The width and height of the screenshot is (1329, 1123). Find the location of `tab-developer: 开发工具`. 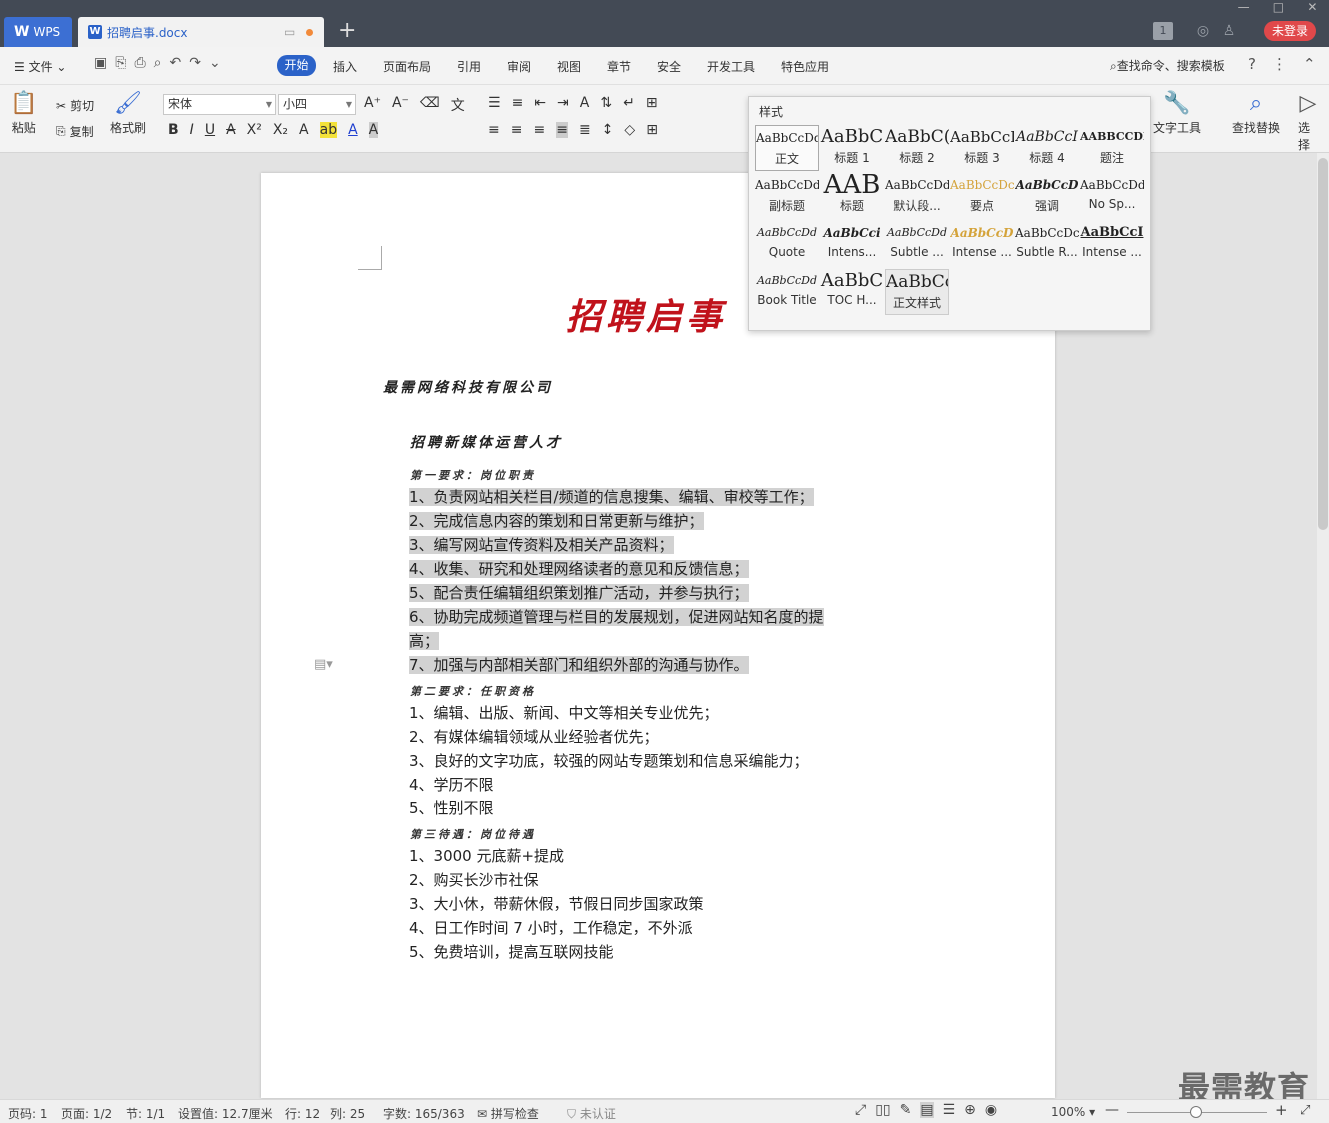

tab-developer: 开发工具 is located at coordinates (731, 66).